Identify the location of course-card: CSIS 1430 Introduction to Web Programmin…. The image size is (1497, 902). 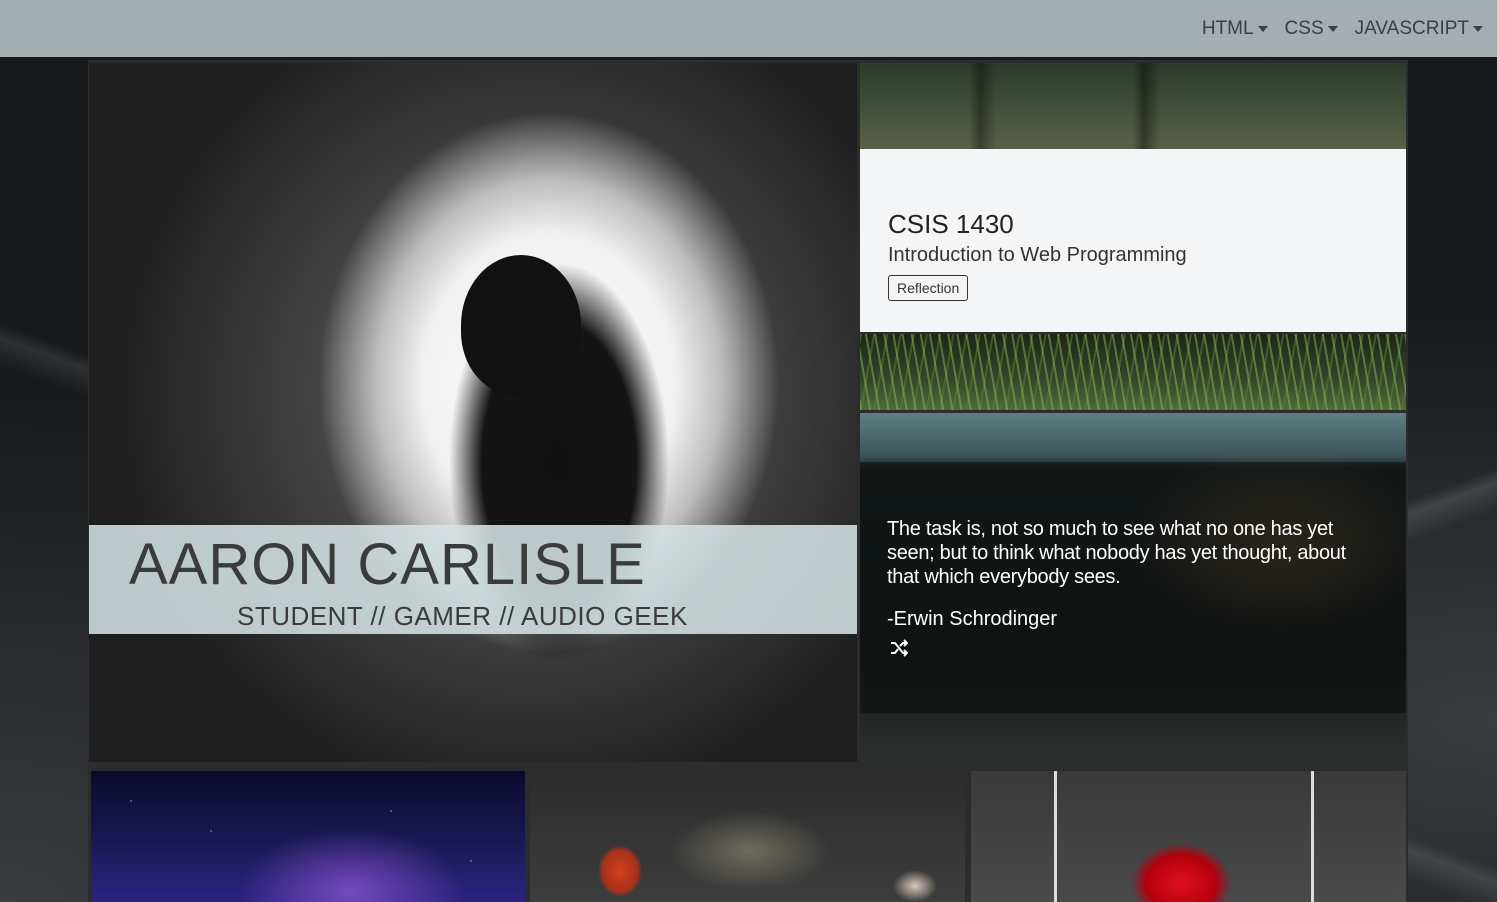
(1133, 240).